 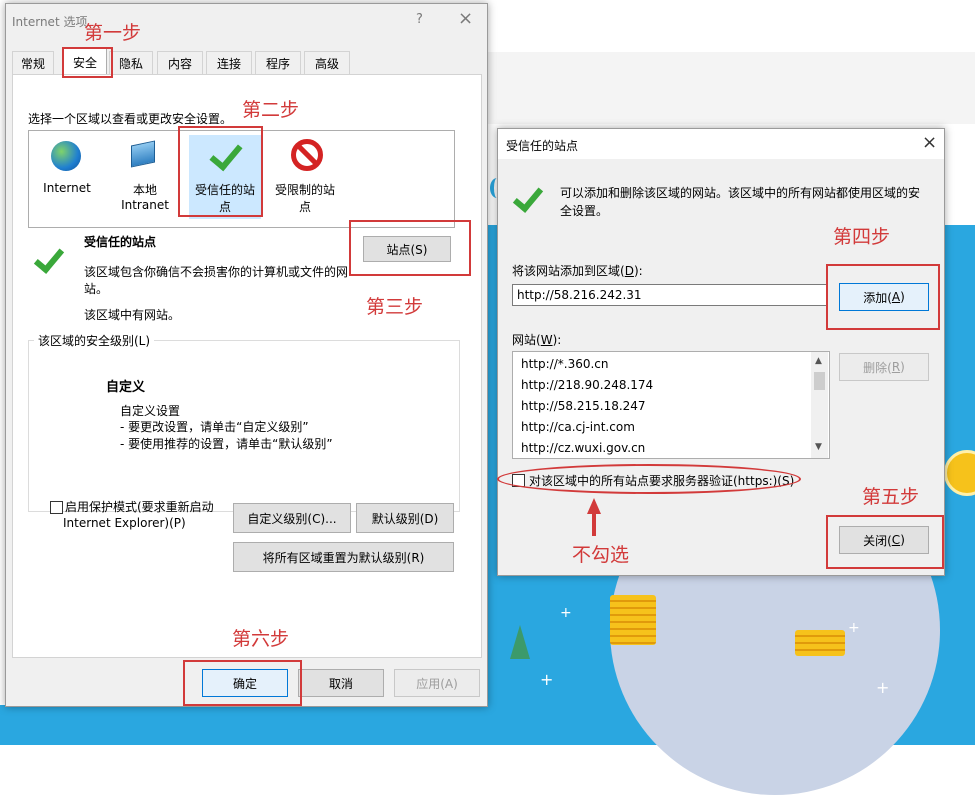 I want to click on add-site-label: 将该网站添加到区域(D):, so click(x=577, y=270).